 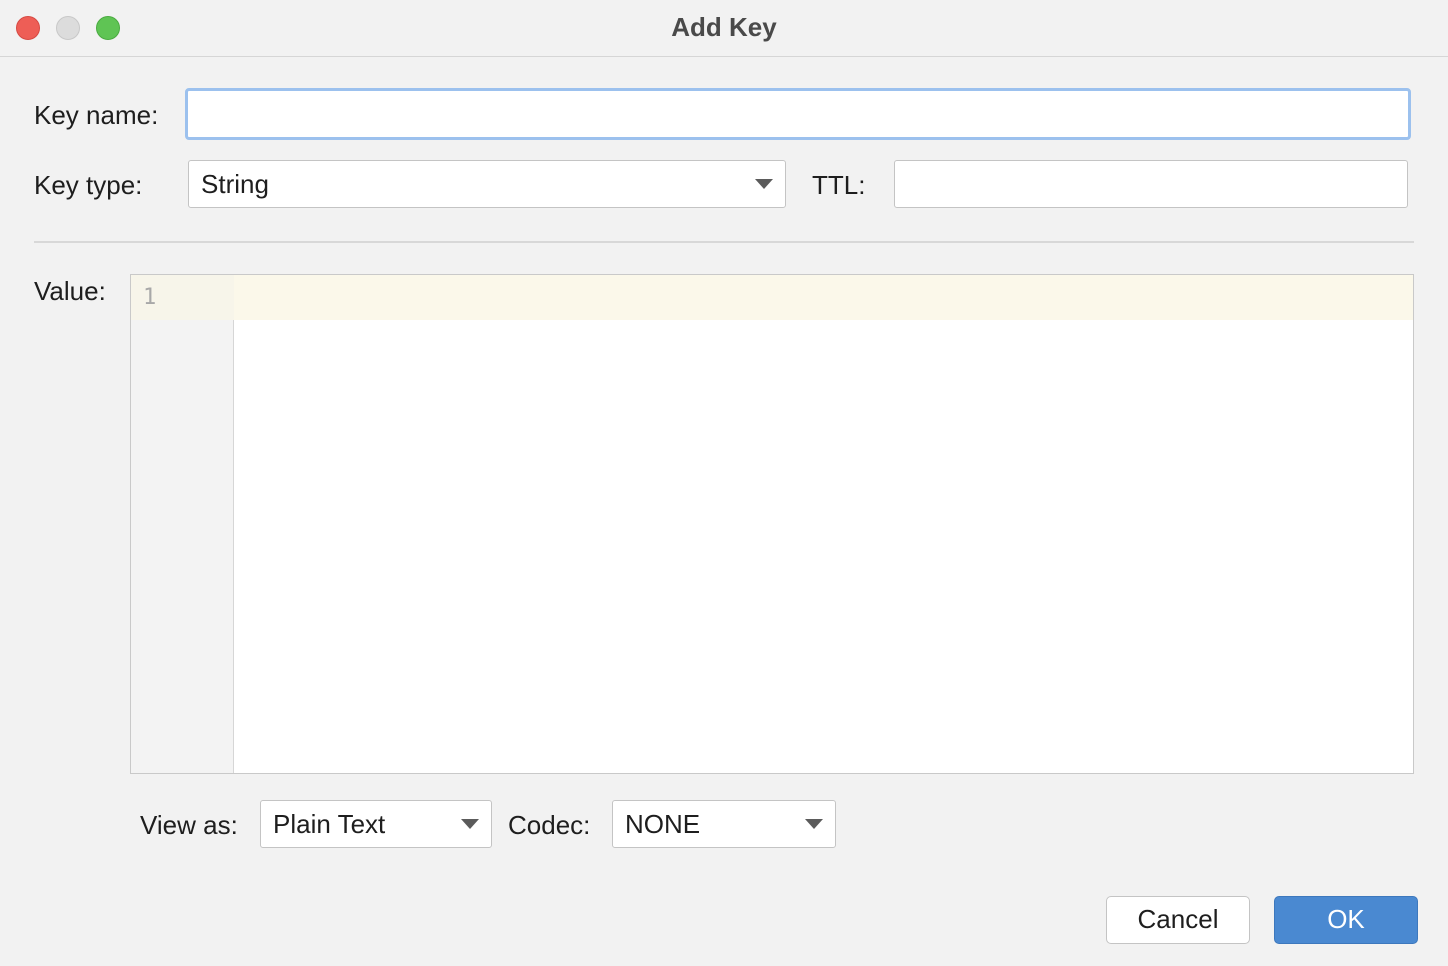 What do you see at coordinates (1346, 920) in the screenshot?
I see `ok-button: OK` at bounding box center [1346, 920].